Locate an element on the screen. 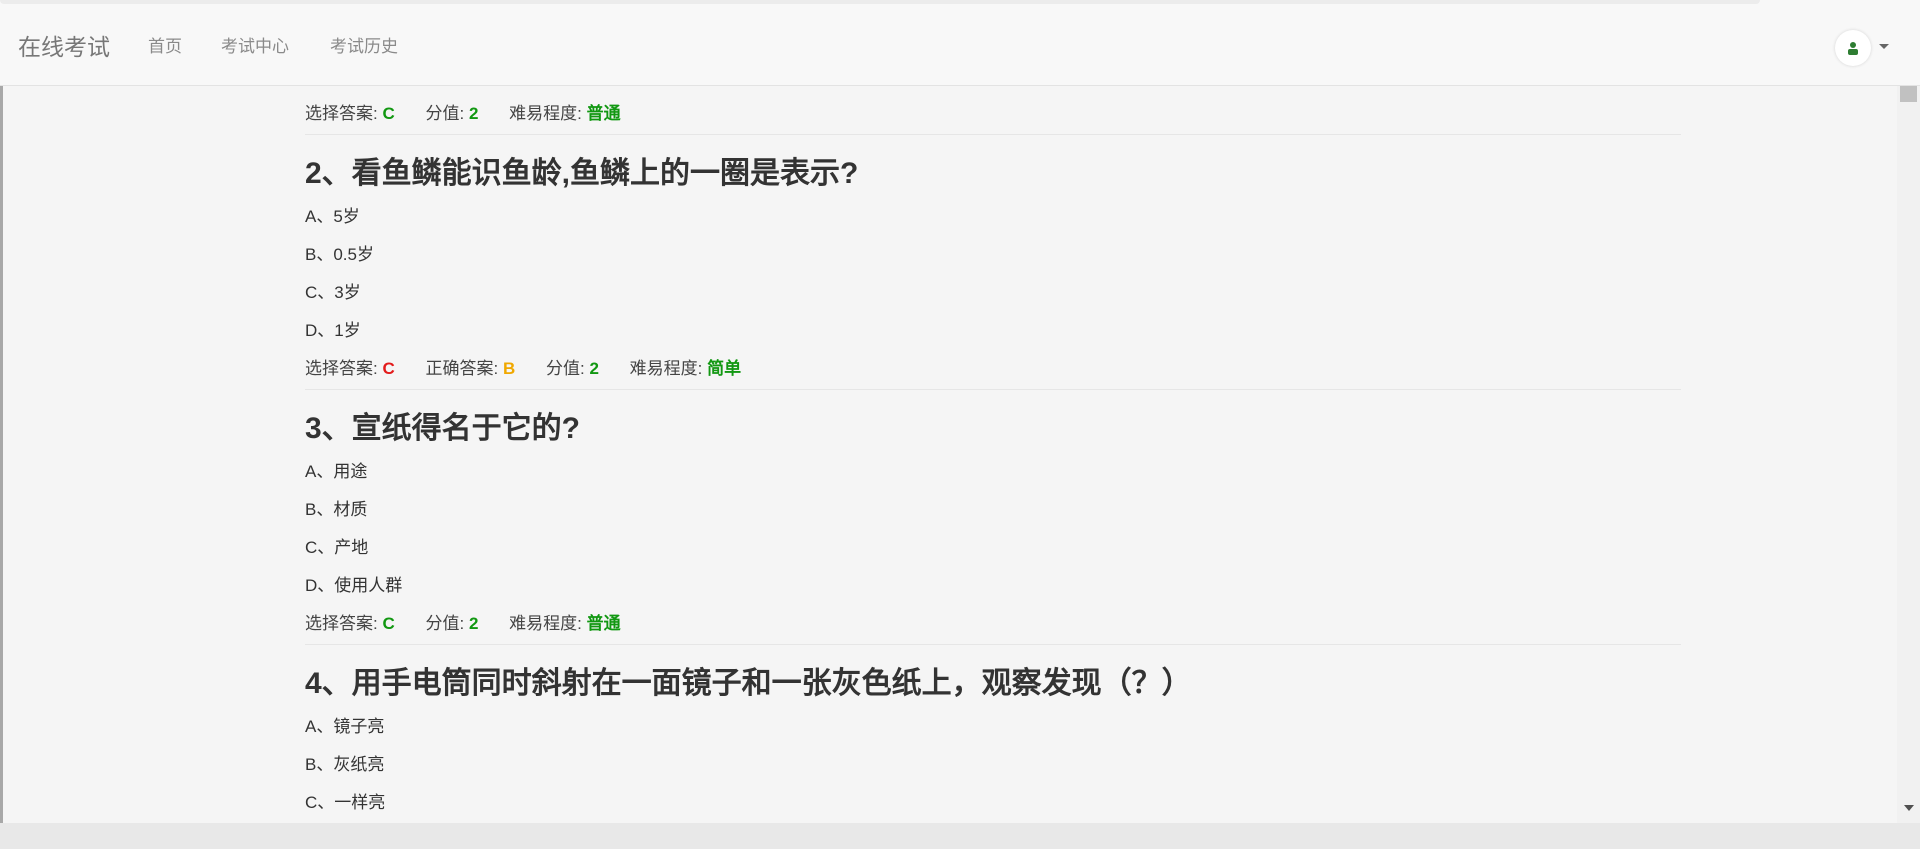 The width and height of the screenshot is (1920, 849). vertical-scrollbar is located at coordinates (1908, 454).